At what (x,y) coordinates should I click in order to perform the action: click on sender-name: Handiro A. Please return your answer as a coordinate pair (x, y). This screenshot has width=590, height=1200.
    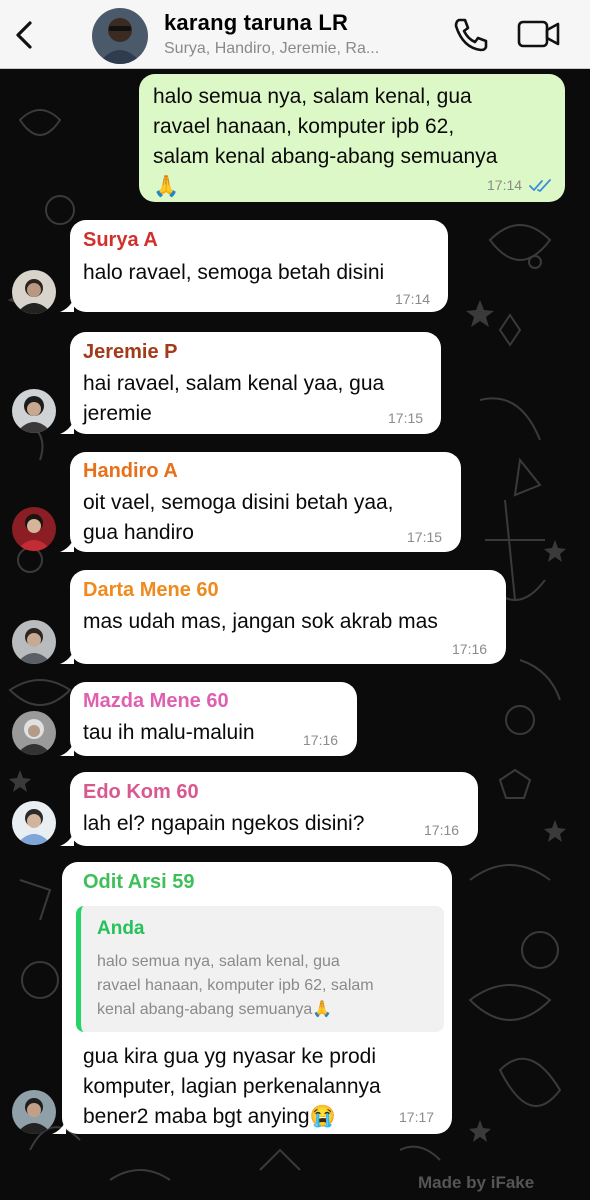
    Looking at the image, I should click on (130, 471).